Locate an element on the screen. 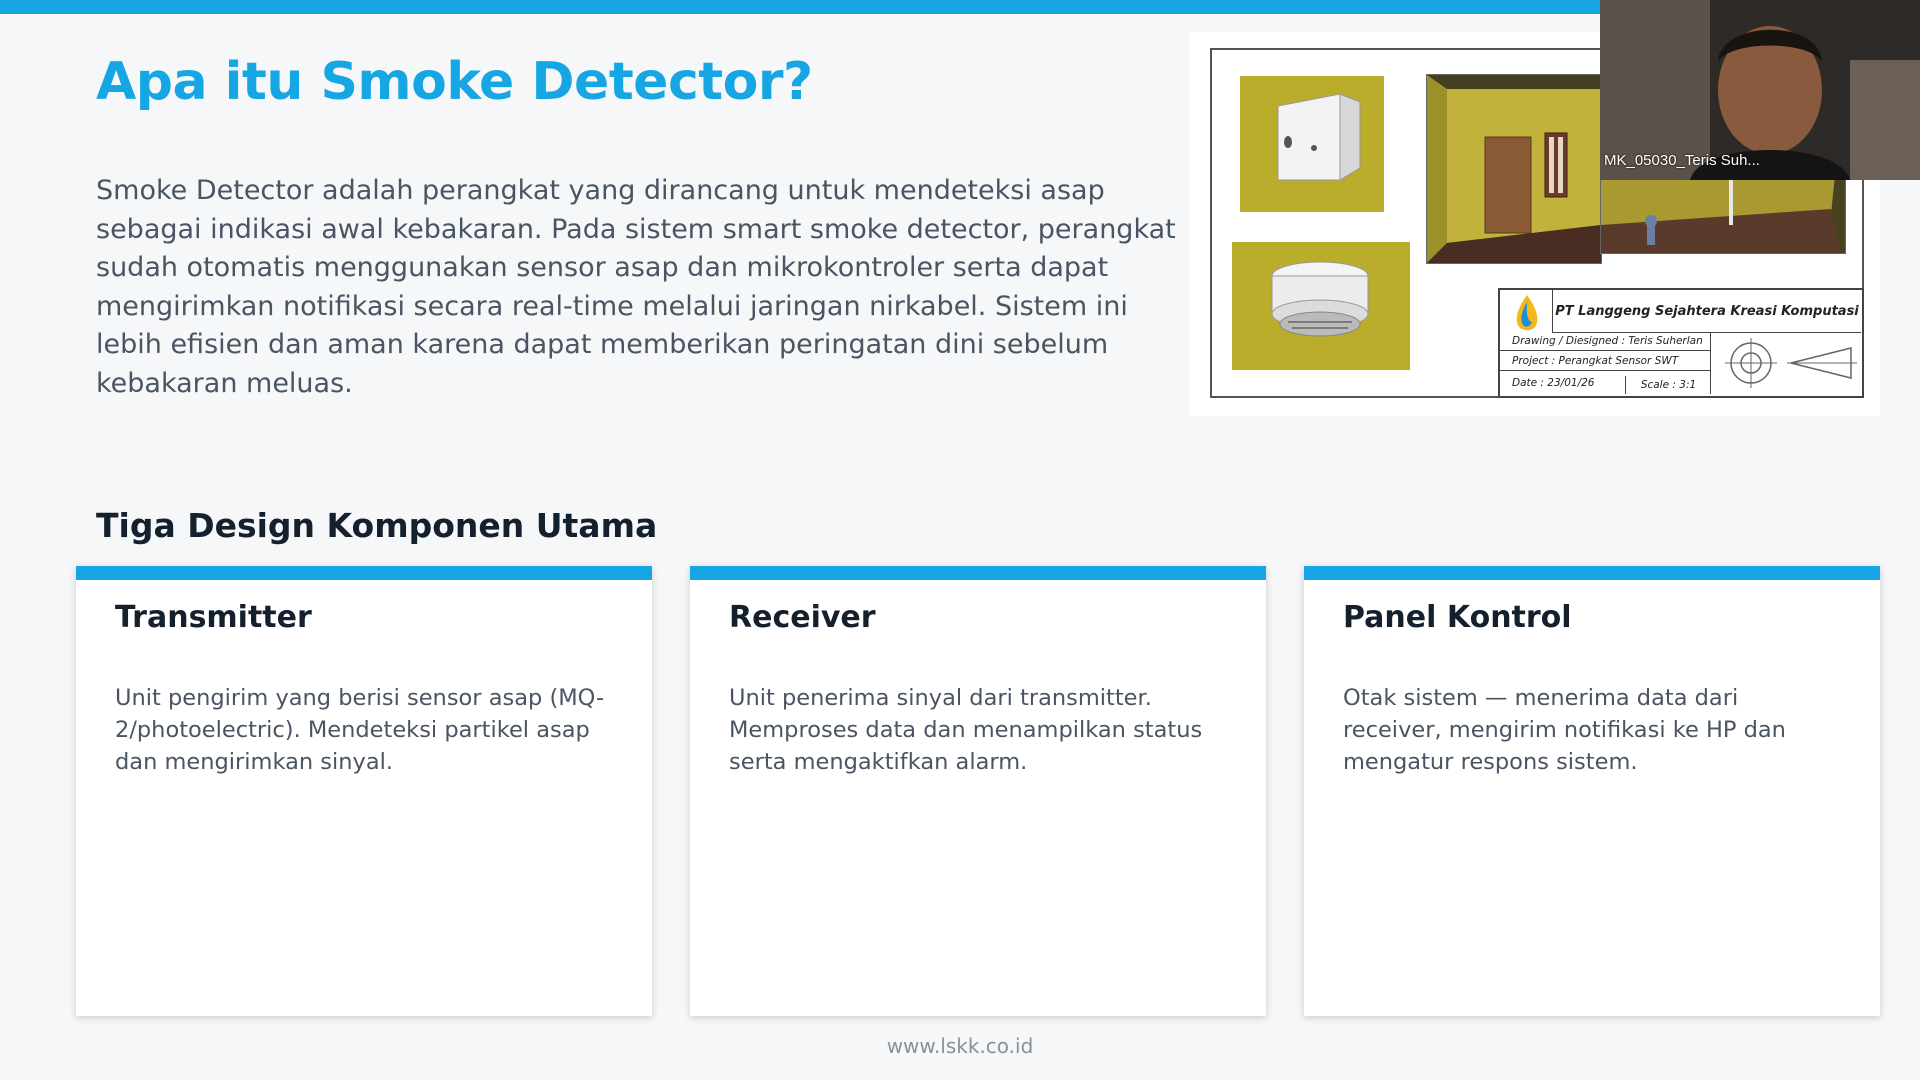  card-title: Receiver is located at coordinates (802, 617).